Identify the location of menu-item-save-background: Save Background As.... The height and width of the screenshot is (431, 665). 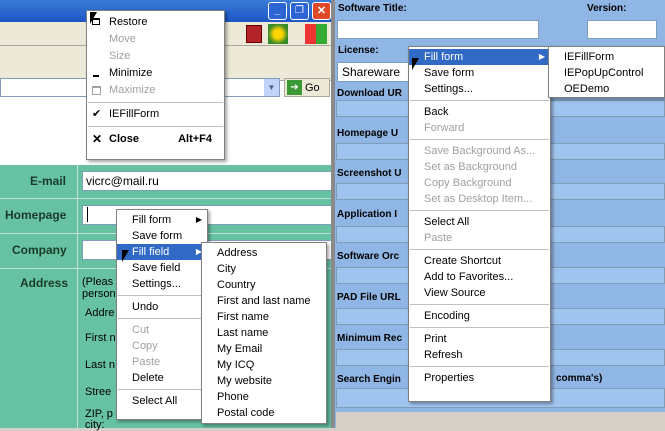
(479, 151).